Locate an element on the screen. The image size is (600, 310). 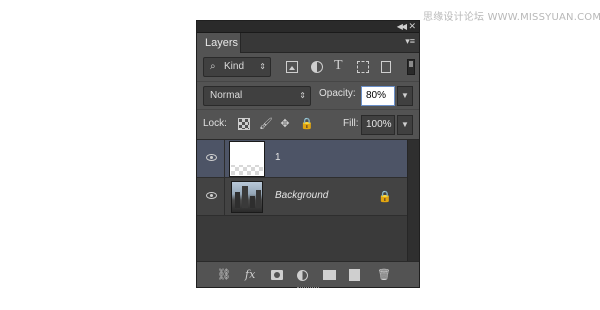
lock-icon: 🔒 is located at coordinates (385, 197).